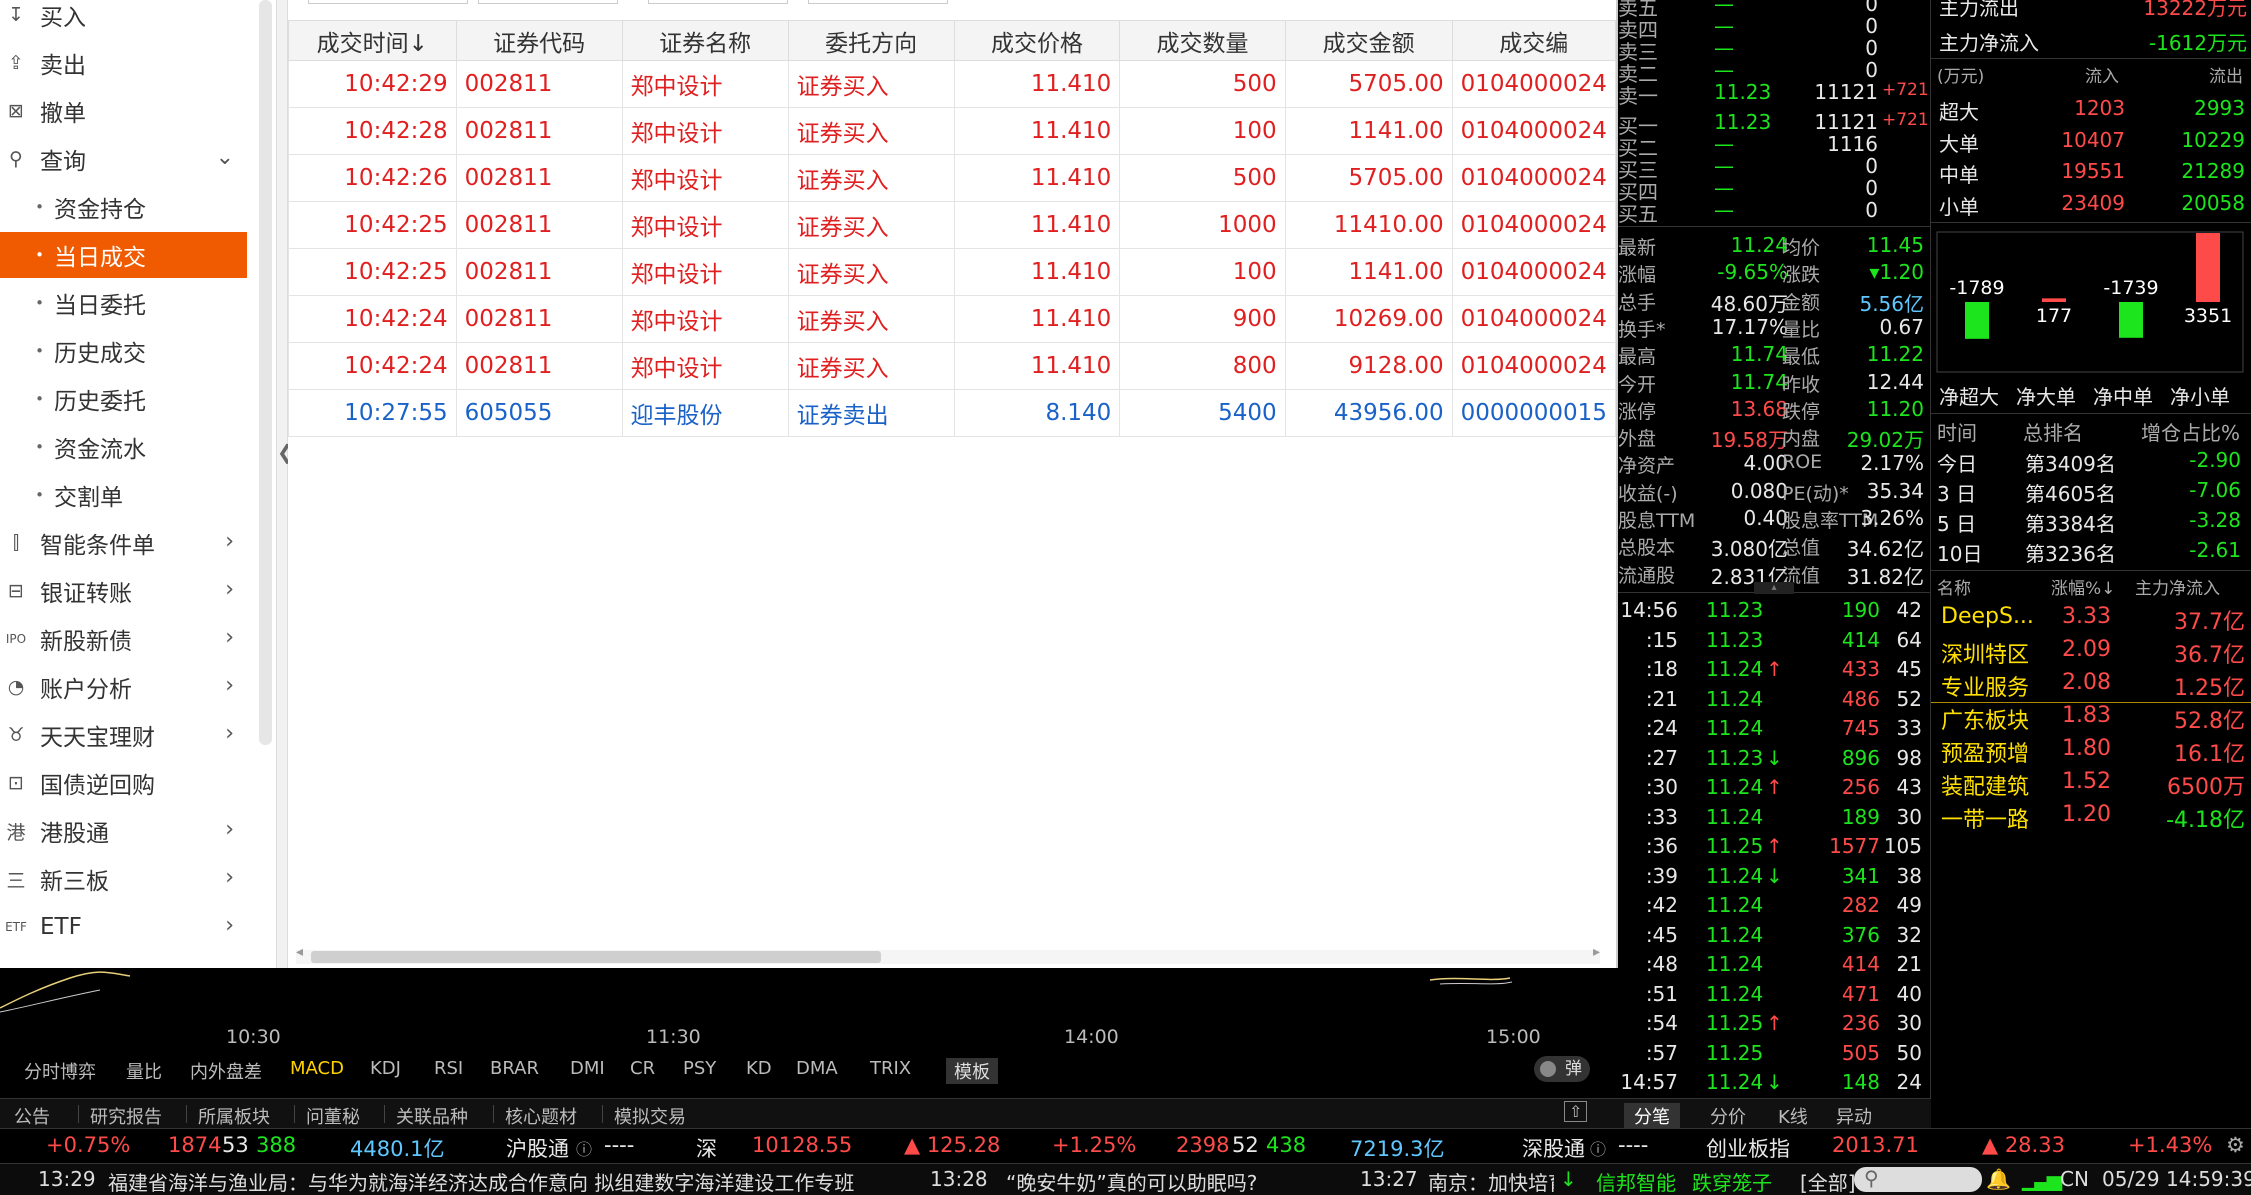 This screenshot has width=2251, height=1195. What do you see at coordinates (123, 207) in the screenshot?
I see `nav-sub-item-0: • 资金持仓` at bounding box center [123, 207].